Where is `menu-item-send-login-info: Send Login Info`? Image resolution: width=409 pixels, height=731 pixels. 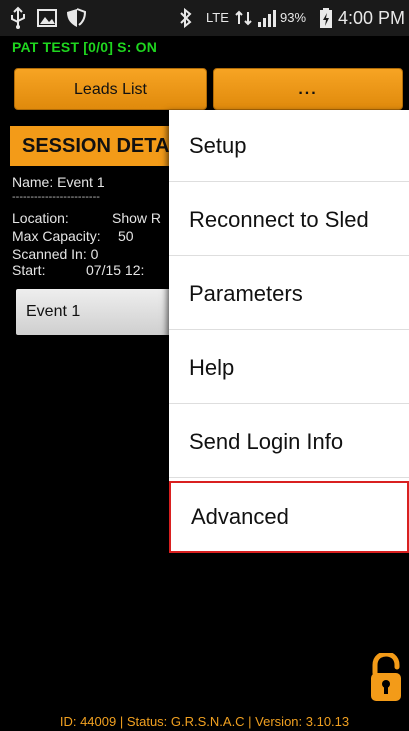 menu-item-send-login-info: Send Login Info is located at coordinates (289, 442).